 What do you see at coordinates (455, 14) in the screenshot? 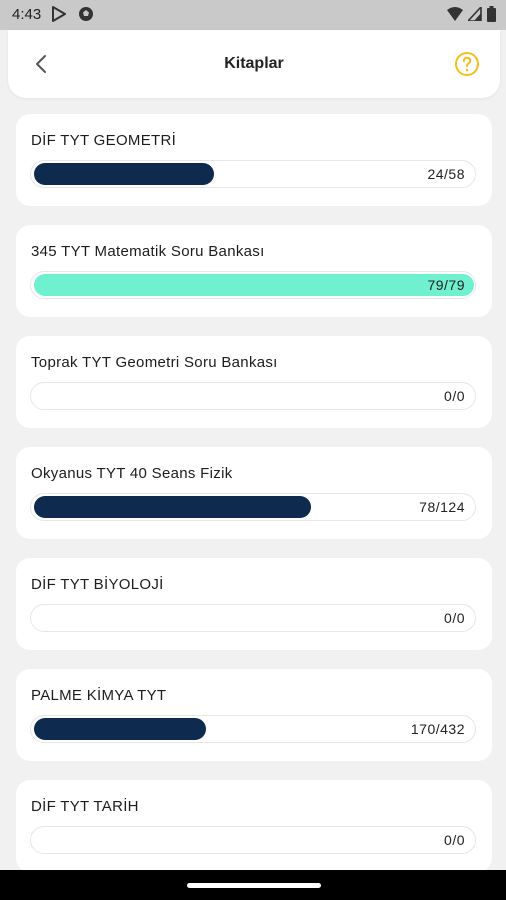
I see `wifi-icon` at bounding box center [455, 14].